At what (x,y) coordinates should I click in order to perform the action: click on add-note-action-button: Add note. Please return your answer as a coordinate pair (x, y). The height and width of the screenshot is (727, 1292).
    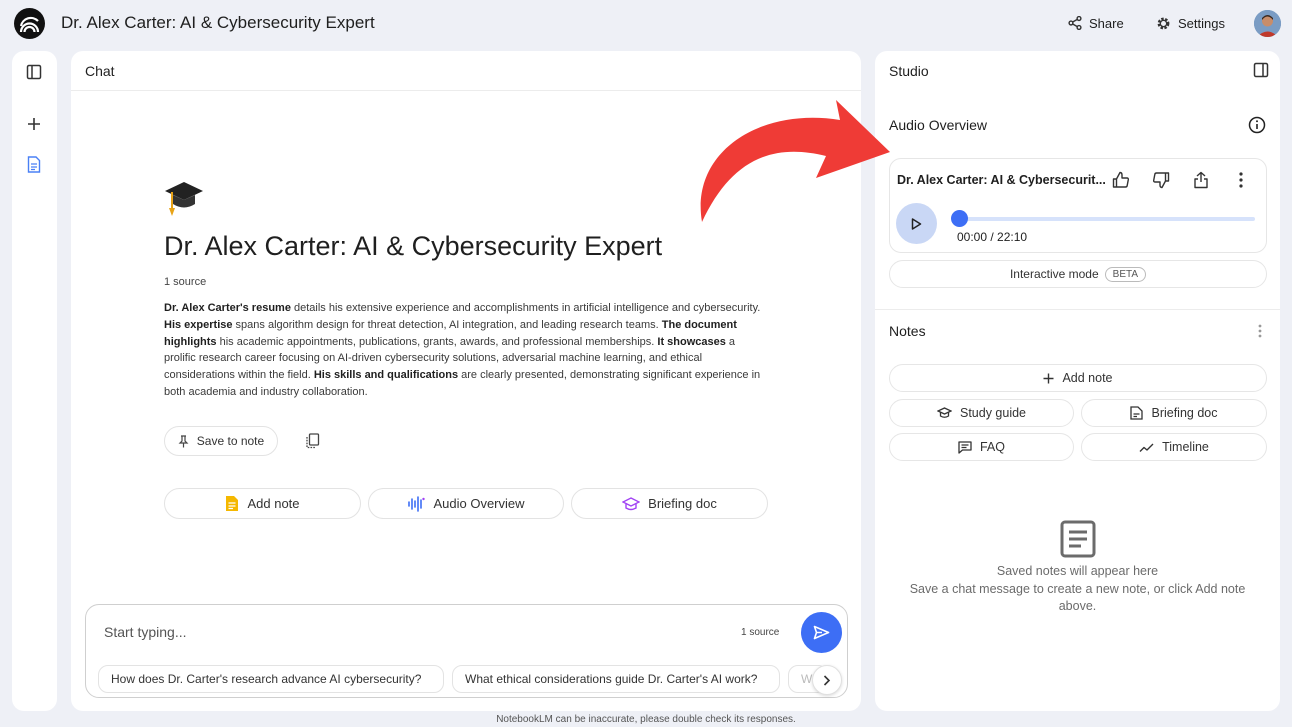
    Looking at the image, I should click on (262, 503).